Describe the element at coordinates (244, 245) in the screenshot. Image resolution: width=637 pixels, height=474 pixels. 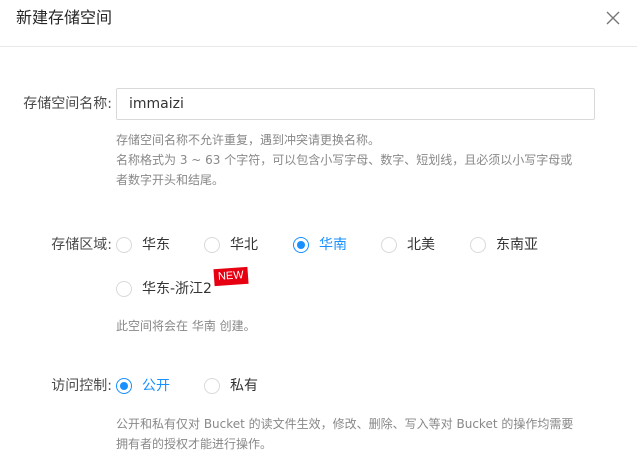
I see `region-option-label: 华北` at that location.